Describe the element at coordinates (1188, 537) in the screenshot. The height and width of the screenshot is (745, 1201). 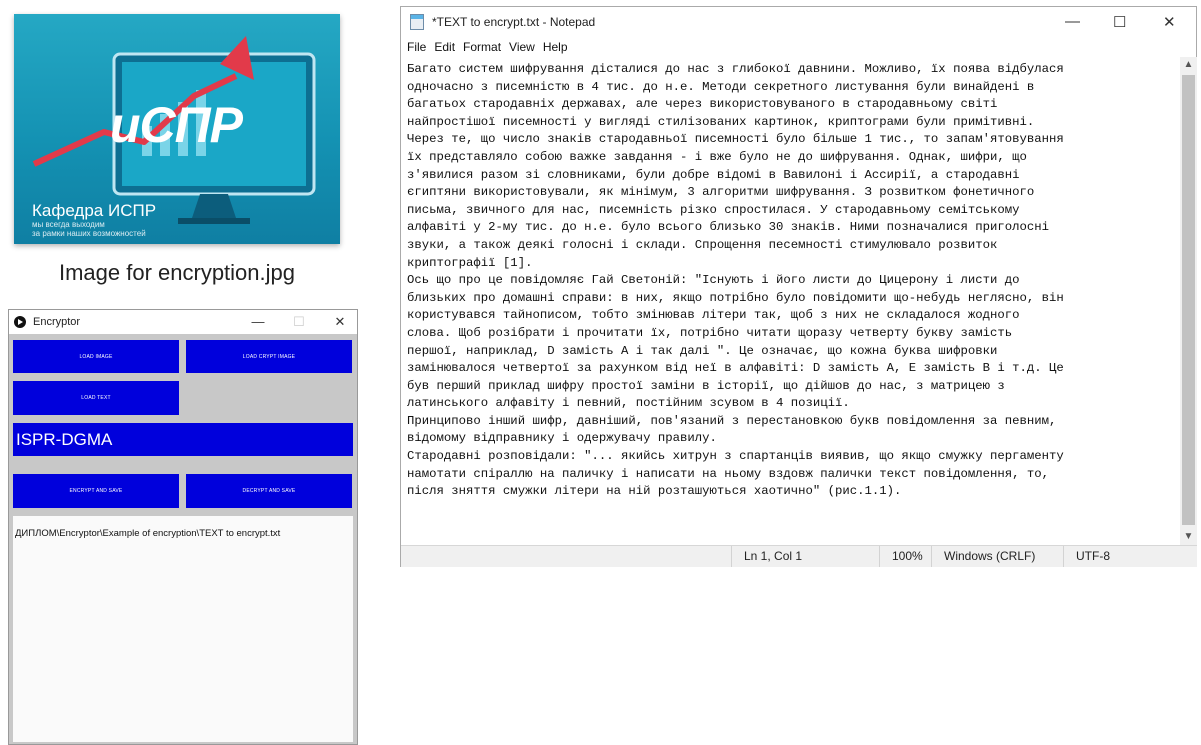
I see `scroll-down-arrow-icon: ▼` at that location.